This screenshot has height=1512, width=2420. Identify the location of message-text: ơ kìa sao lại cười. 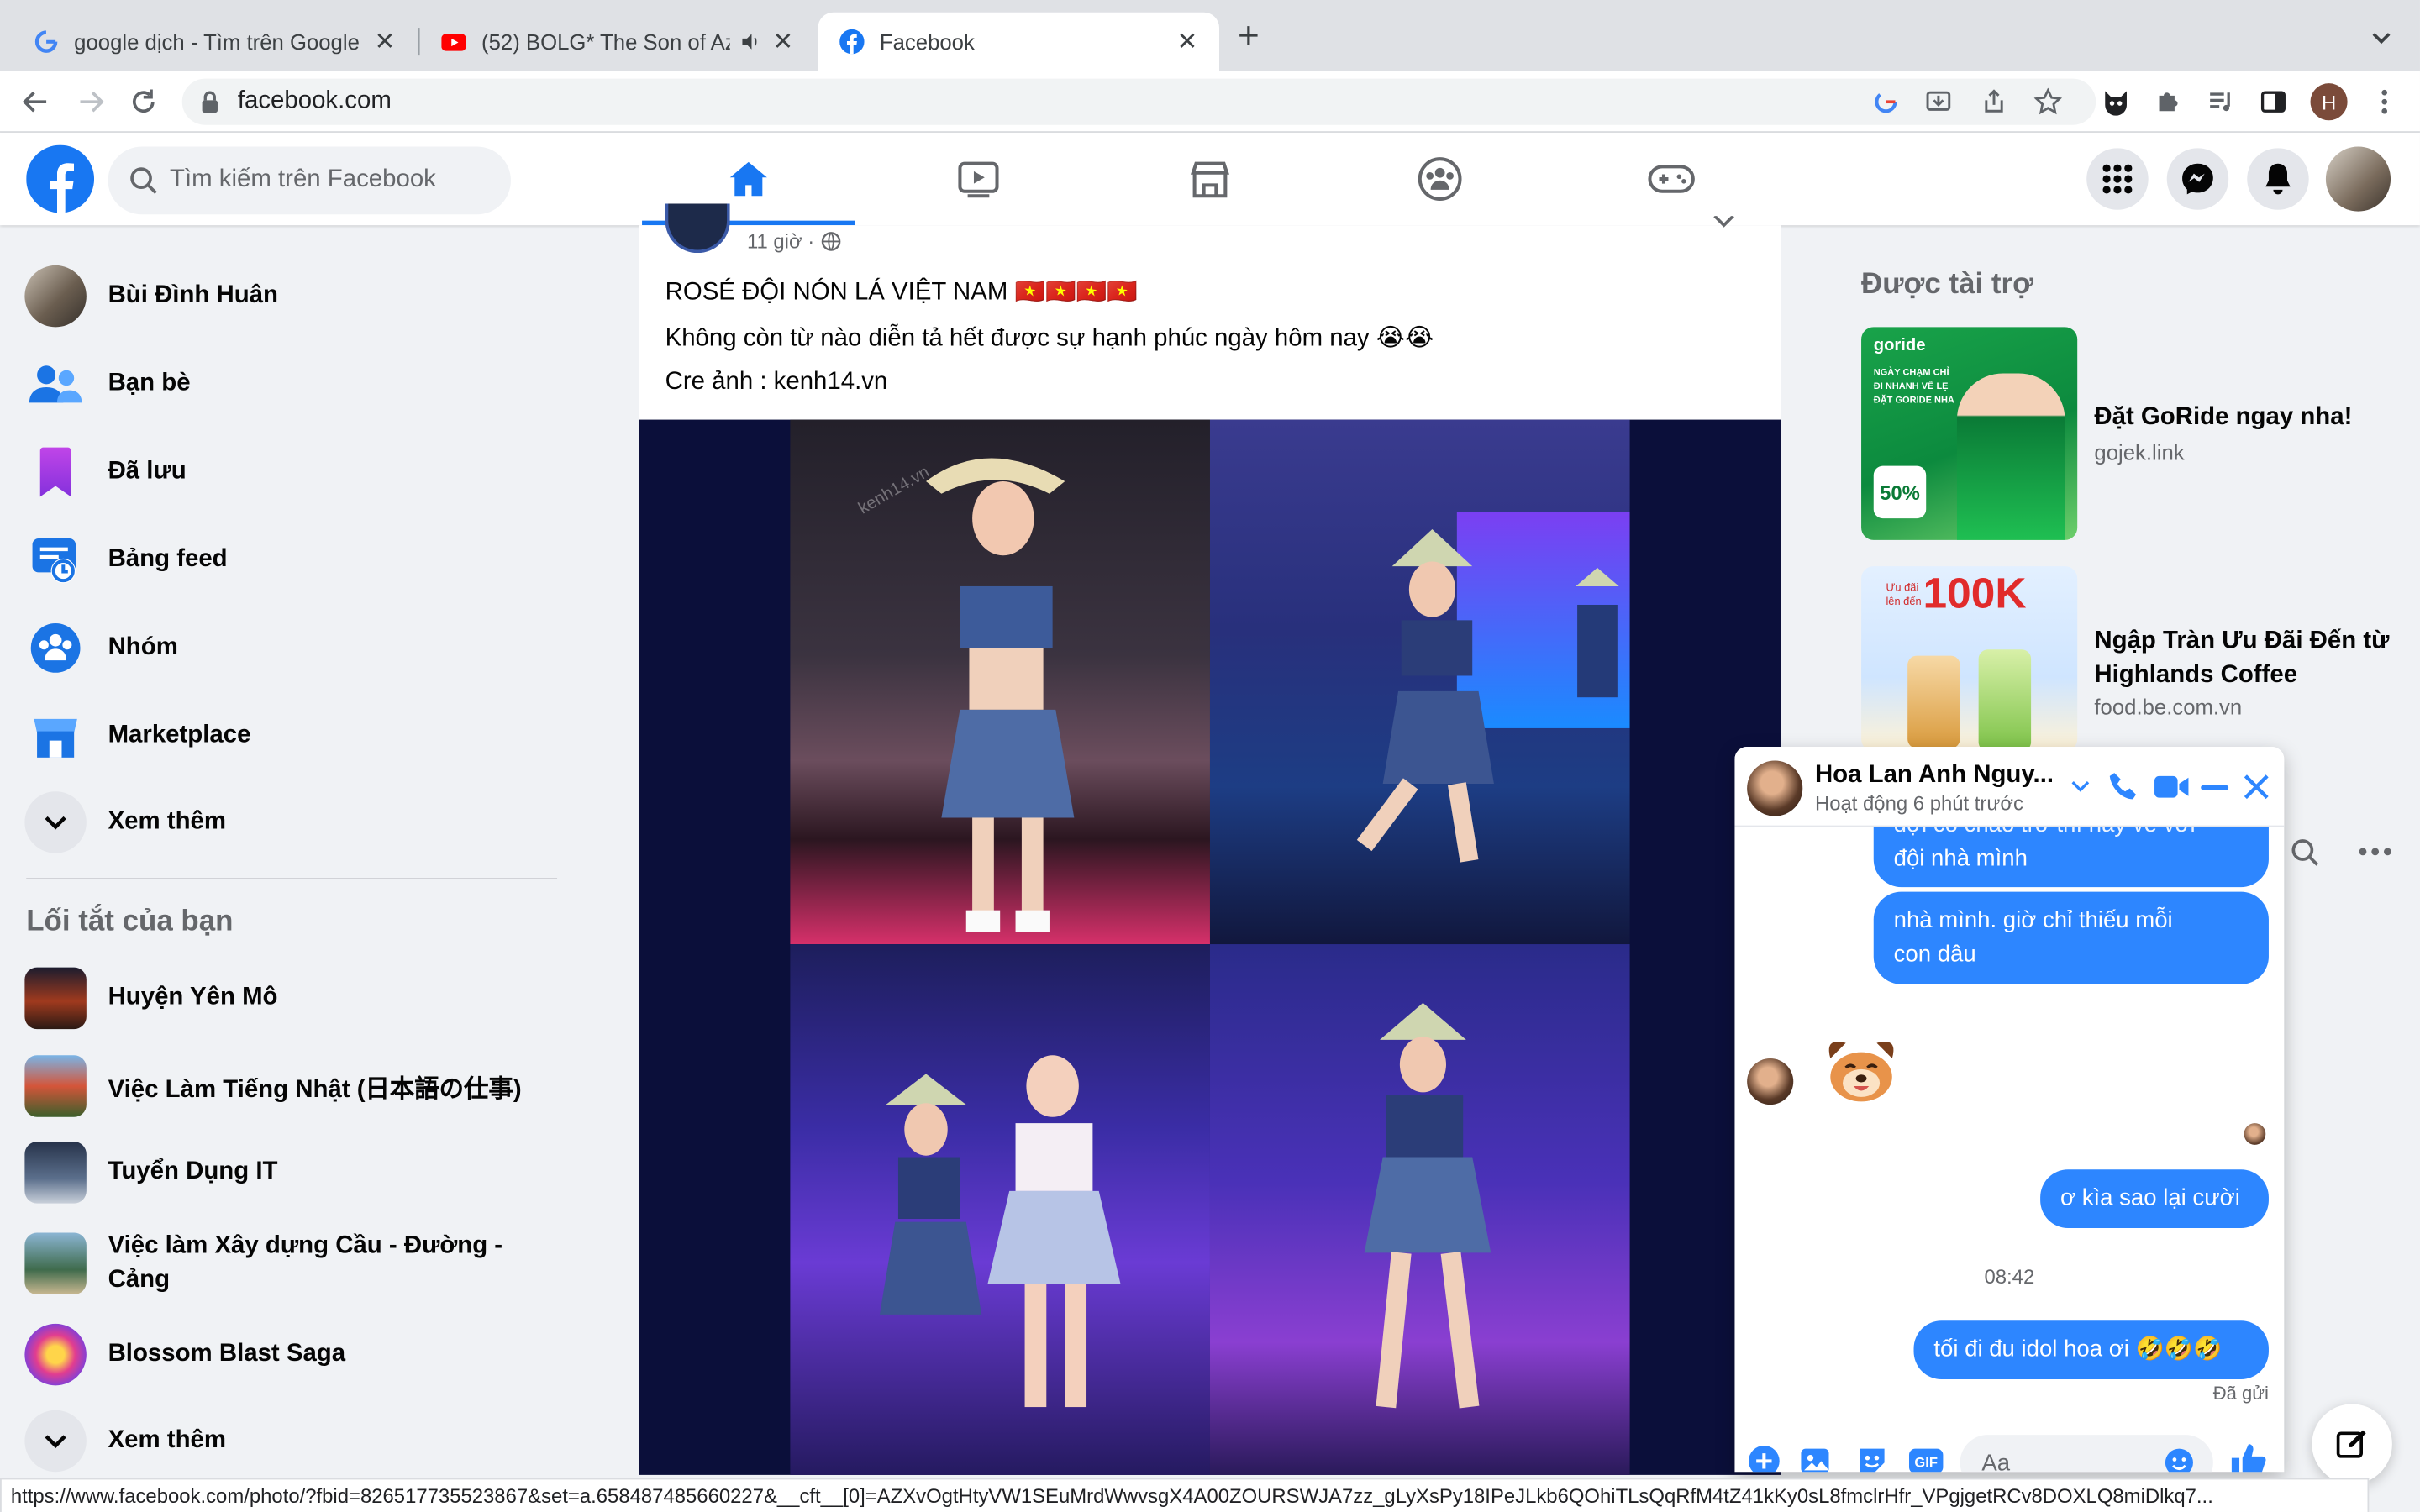
(2150, 1197).